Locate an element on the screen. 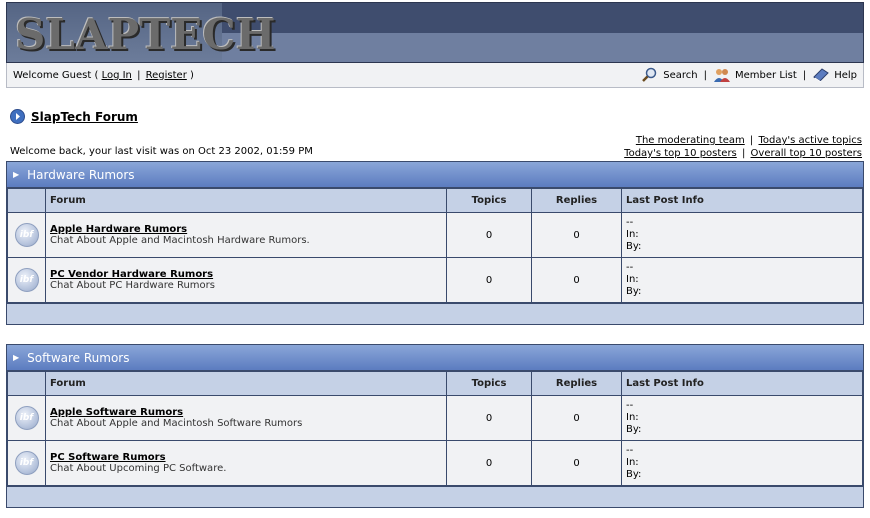  user-bar-actions: Search | Member List | Help is located at coordinates (749, 75).